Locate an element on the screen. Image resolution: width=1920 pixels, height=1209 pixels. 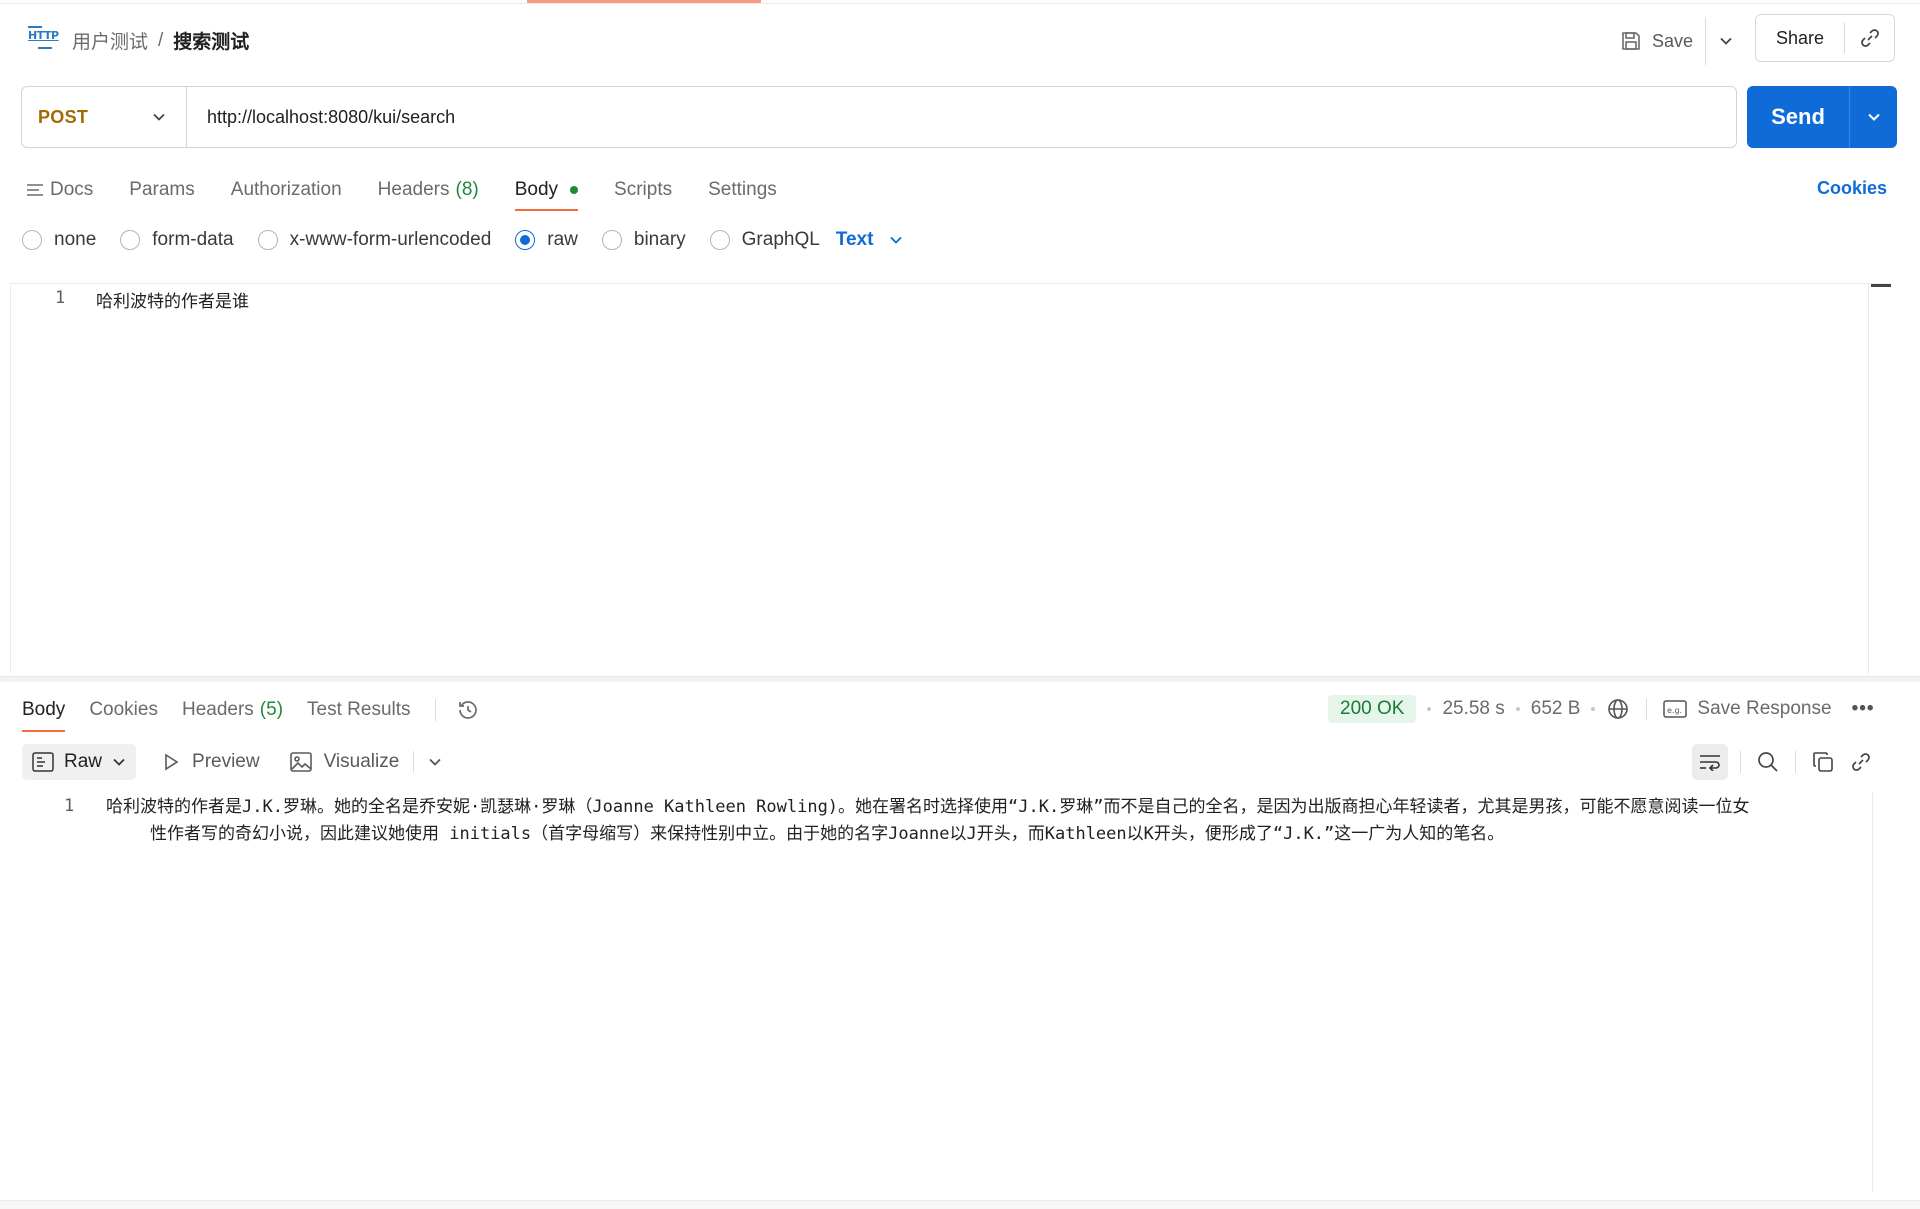
copy-link-response-button is located at coordinates (1861, 762).